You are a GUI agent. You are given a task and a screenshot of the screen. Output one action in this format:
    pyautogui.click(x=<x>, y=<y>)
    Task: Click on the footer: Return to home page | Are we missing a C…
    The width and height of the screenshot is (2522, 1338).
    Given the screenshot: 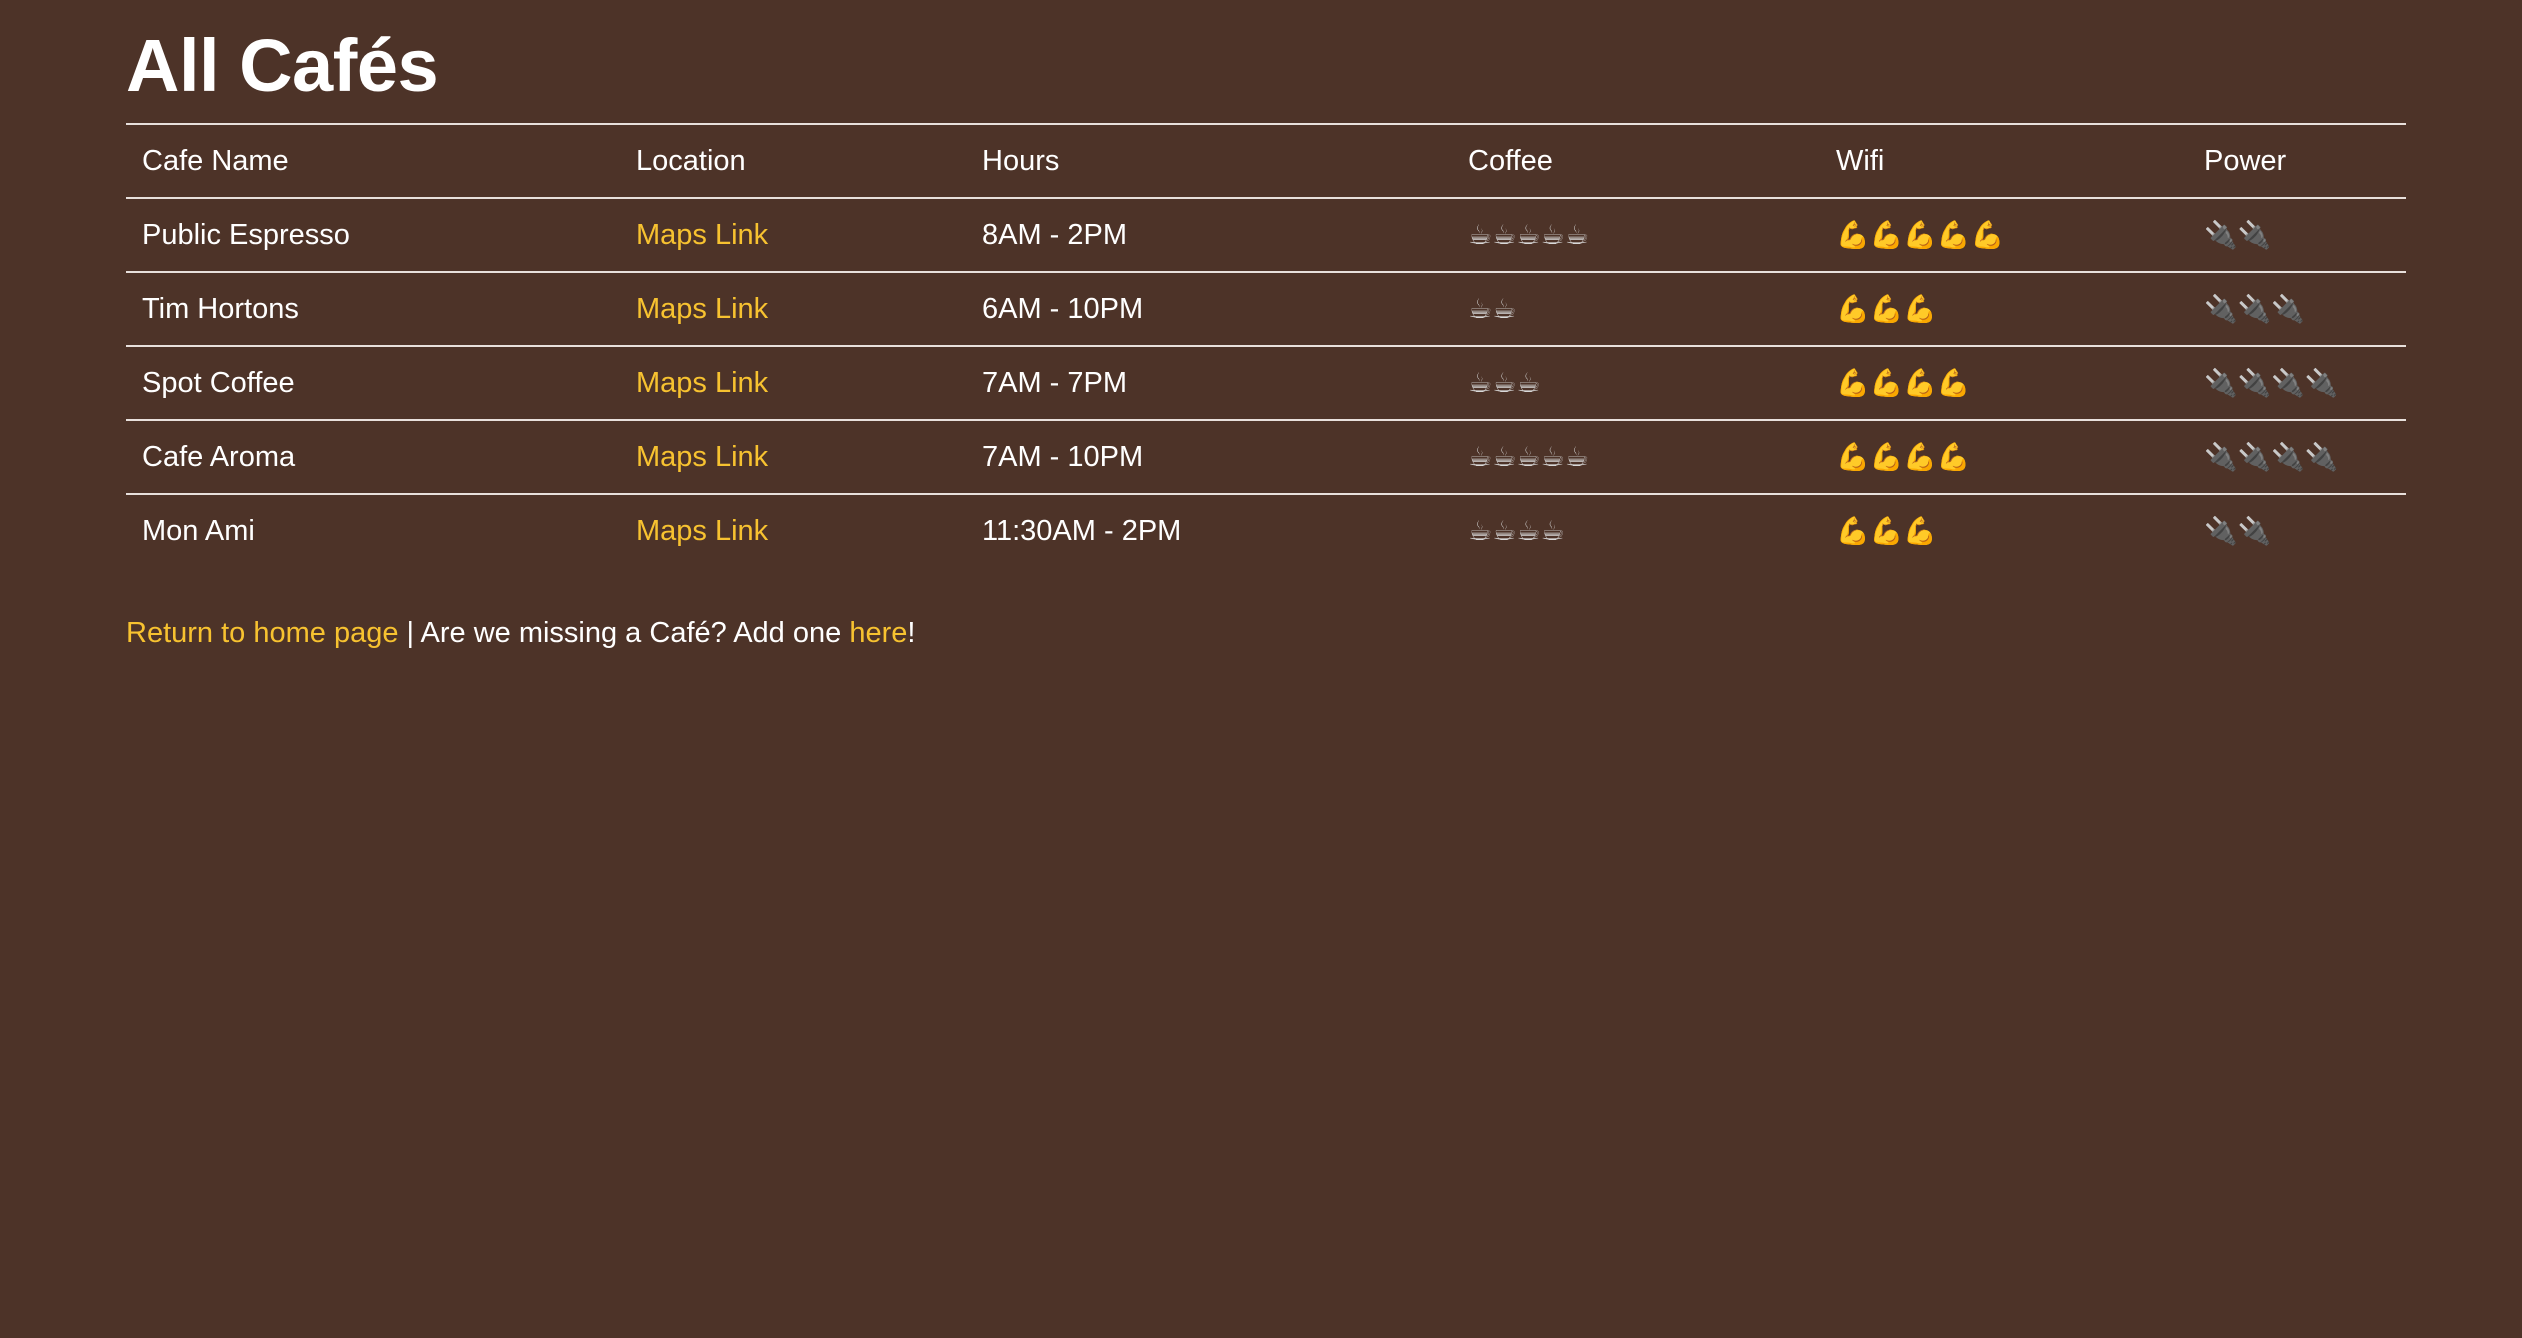 What is the action you would take?
    pyautogui.click(x=1266, y=633)
    